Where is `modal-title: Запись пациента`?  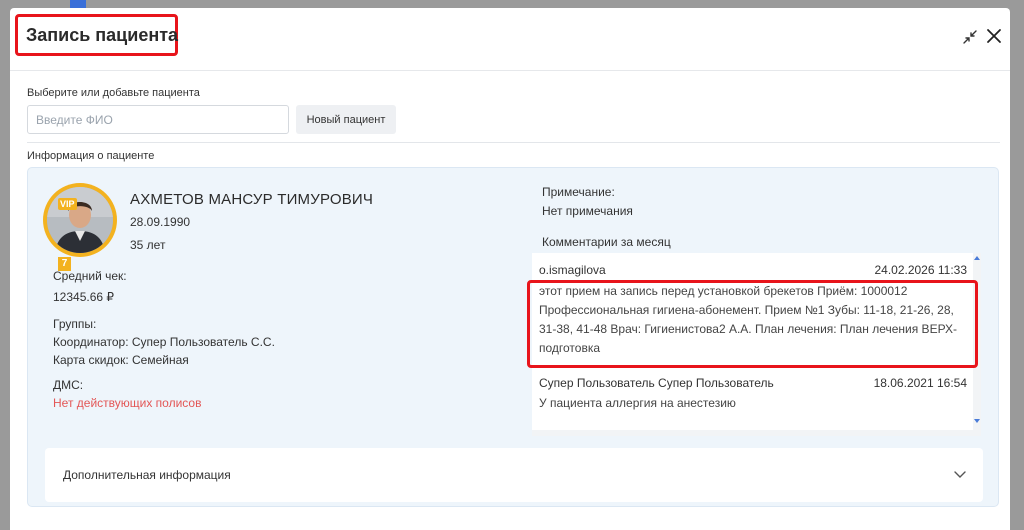 modal-title: Запись пациента is located at coordinates (102, 35).